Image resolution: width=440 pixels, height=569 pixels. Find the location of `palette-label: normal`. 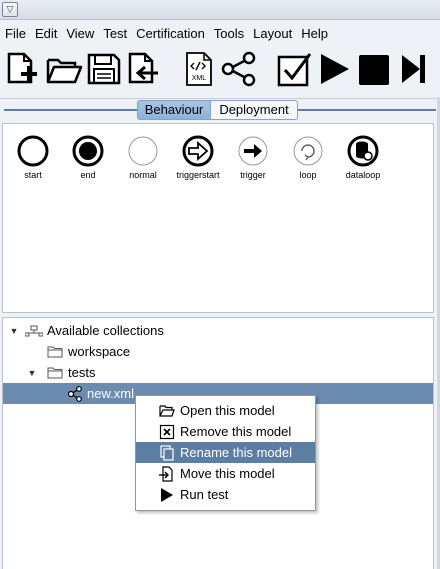

palette-label: normal is located at coordinates (143, 175).